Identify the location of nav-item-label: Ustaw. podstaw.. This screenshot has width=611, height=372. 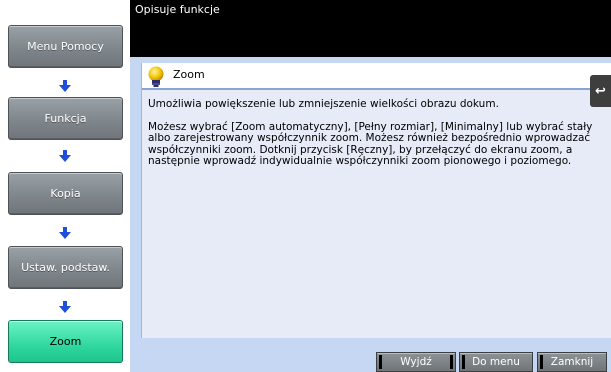
(65, 267).